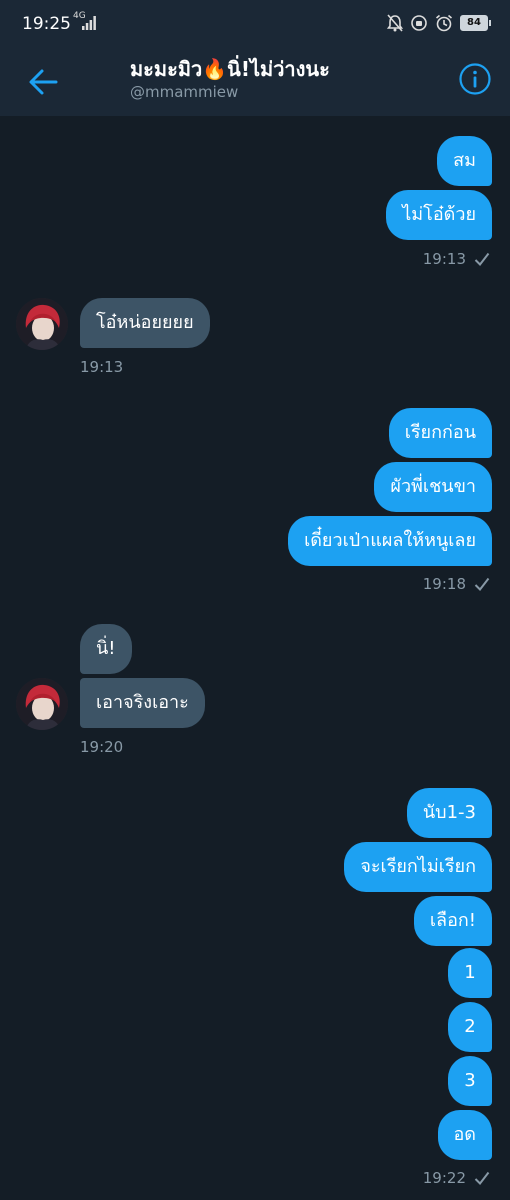 Image resolution: width=510 pixels, height=1200 pixels. Describe the element at coordinates (102, 747) in the screenshot. I see `message-timestamp: 19:20` at that location.